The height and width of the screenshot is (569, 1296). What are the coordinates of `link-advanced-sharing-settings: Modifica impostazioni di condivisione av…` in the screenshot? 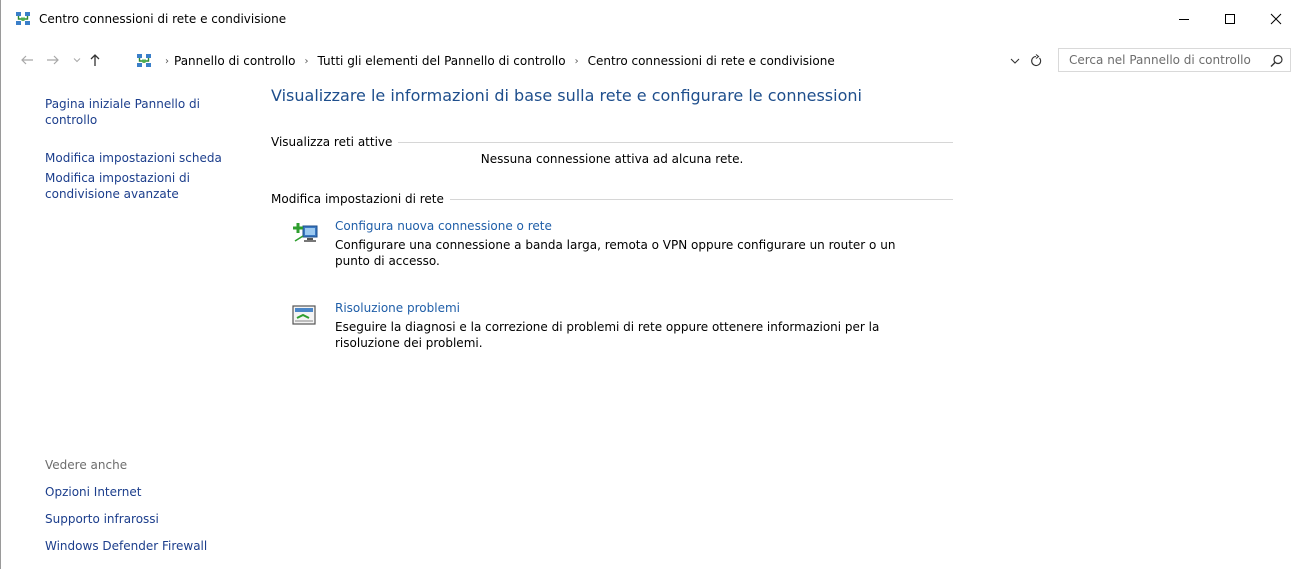 It's located at (132, 186).